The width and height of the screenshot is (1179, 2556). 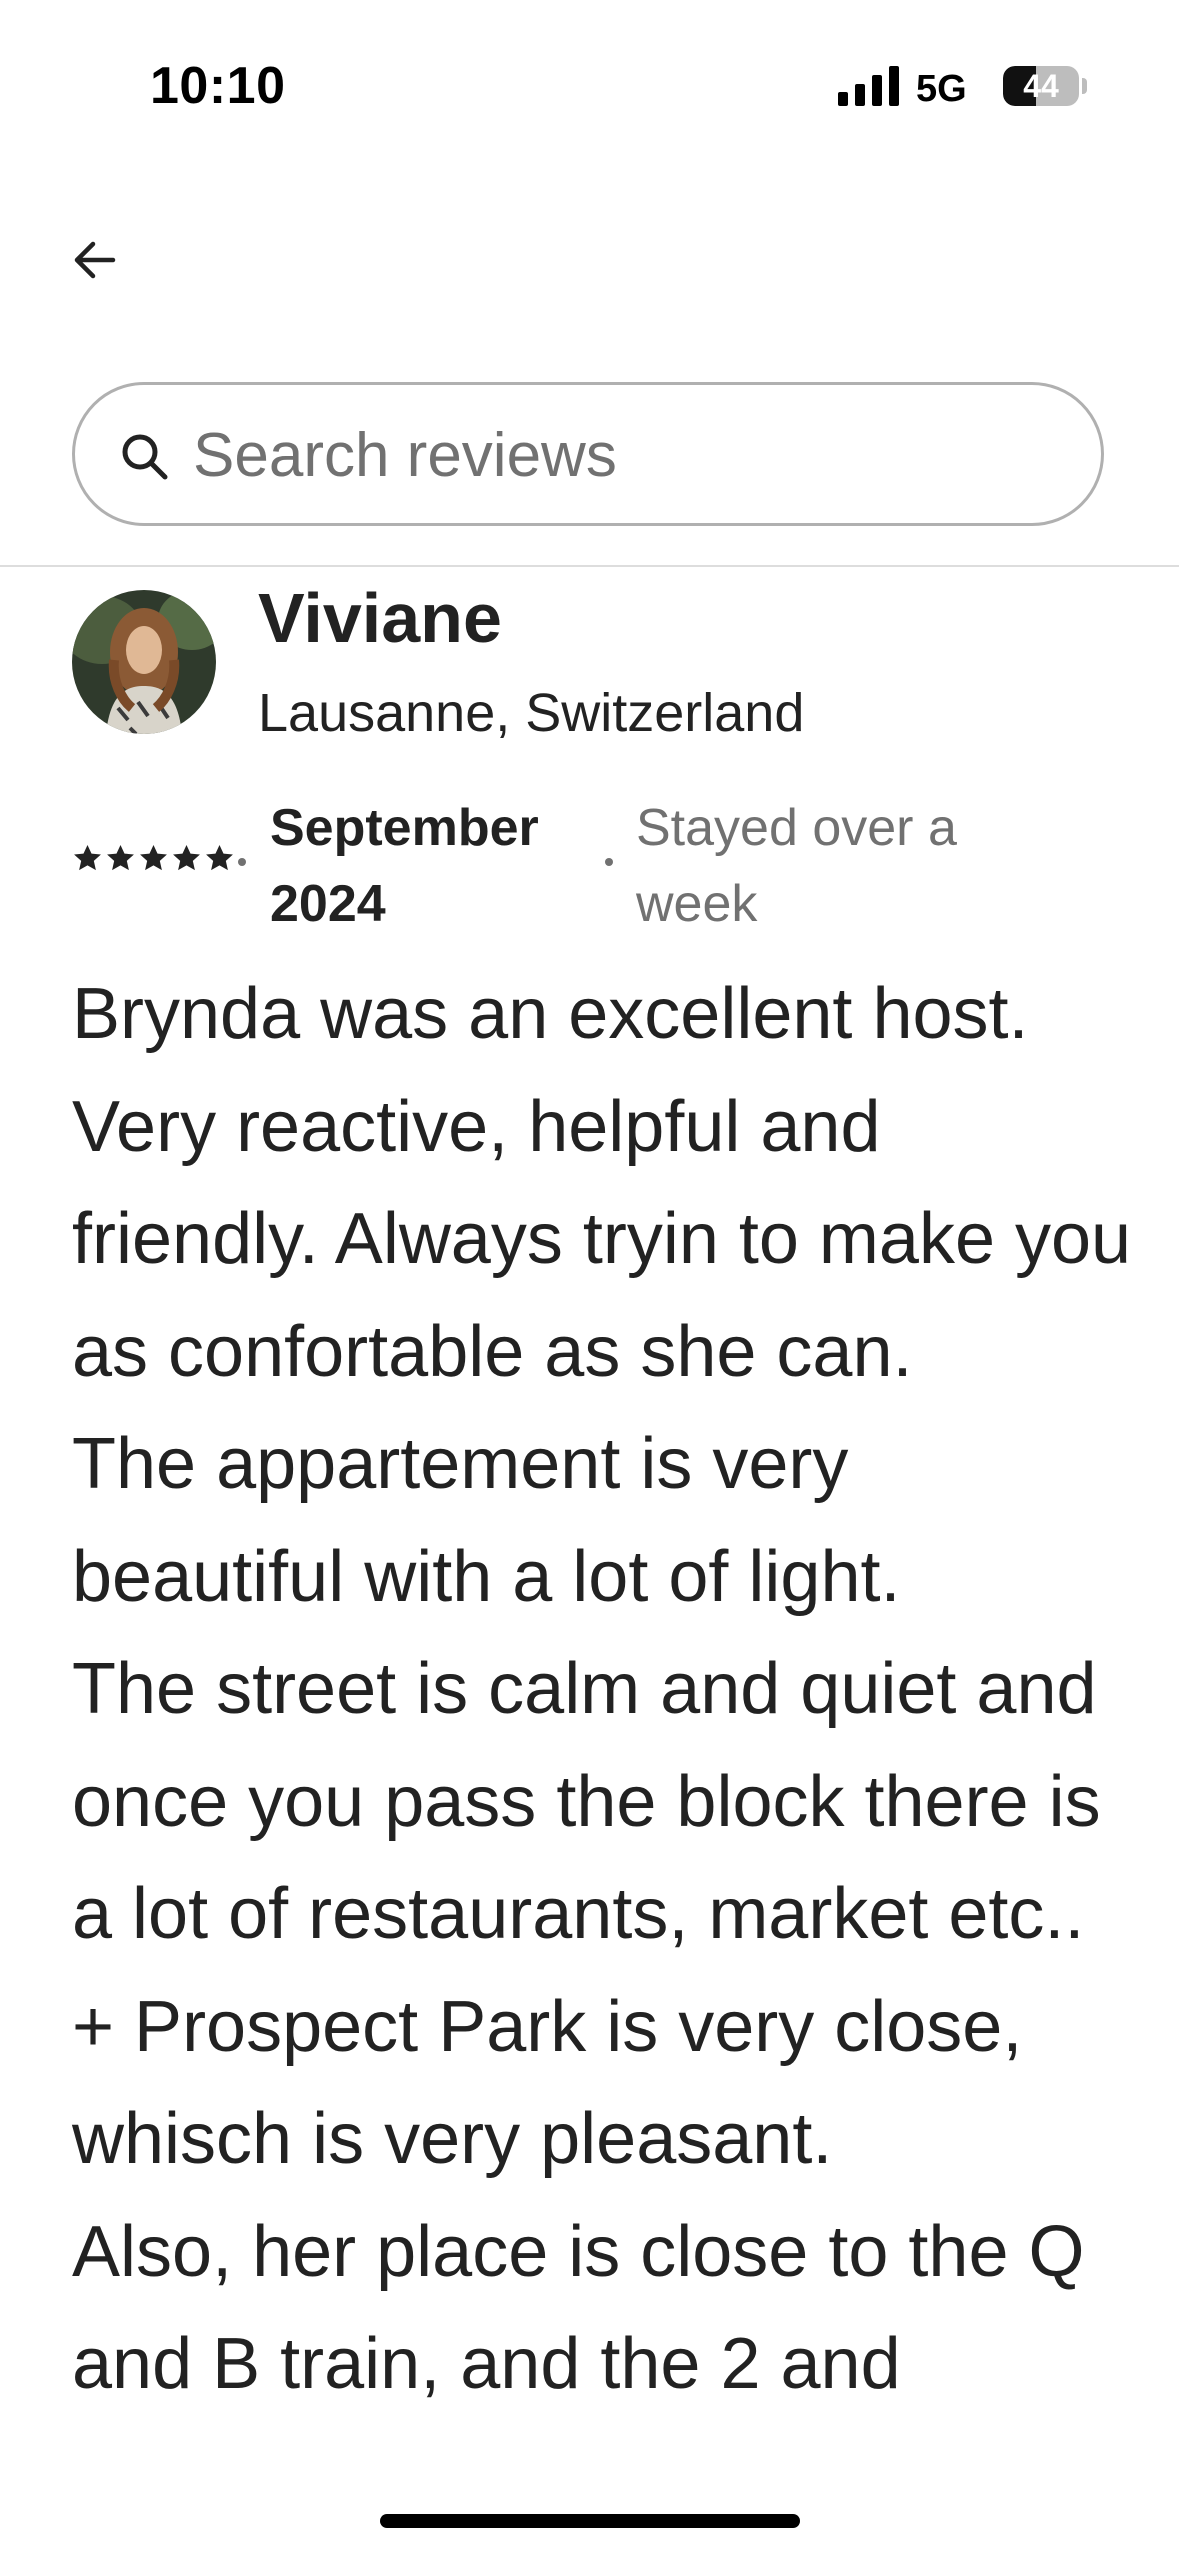 I want to click on review-date: September 2024, so click(x=404, y=866).